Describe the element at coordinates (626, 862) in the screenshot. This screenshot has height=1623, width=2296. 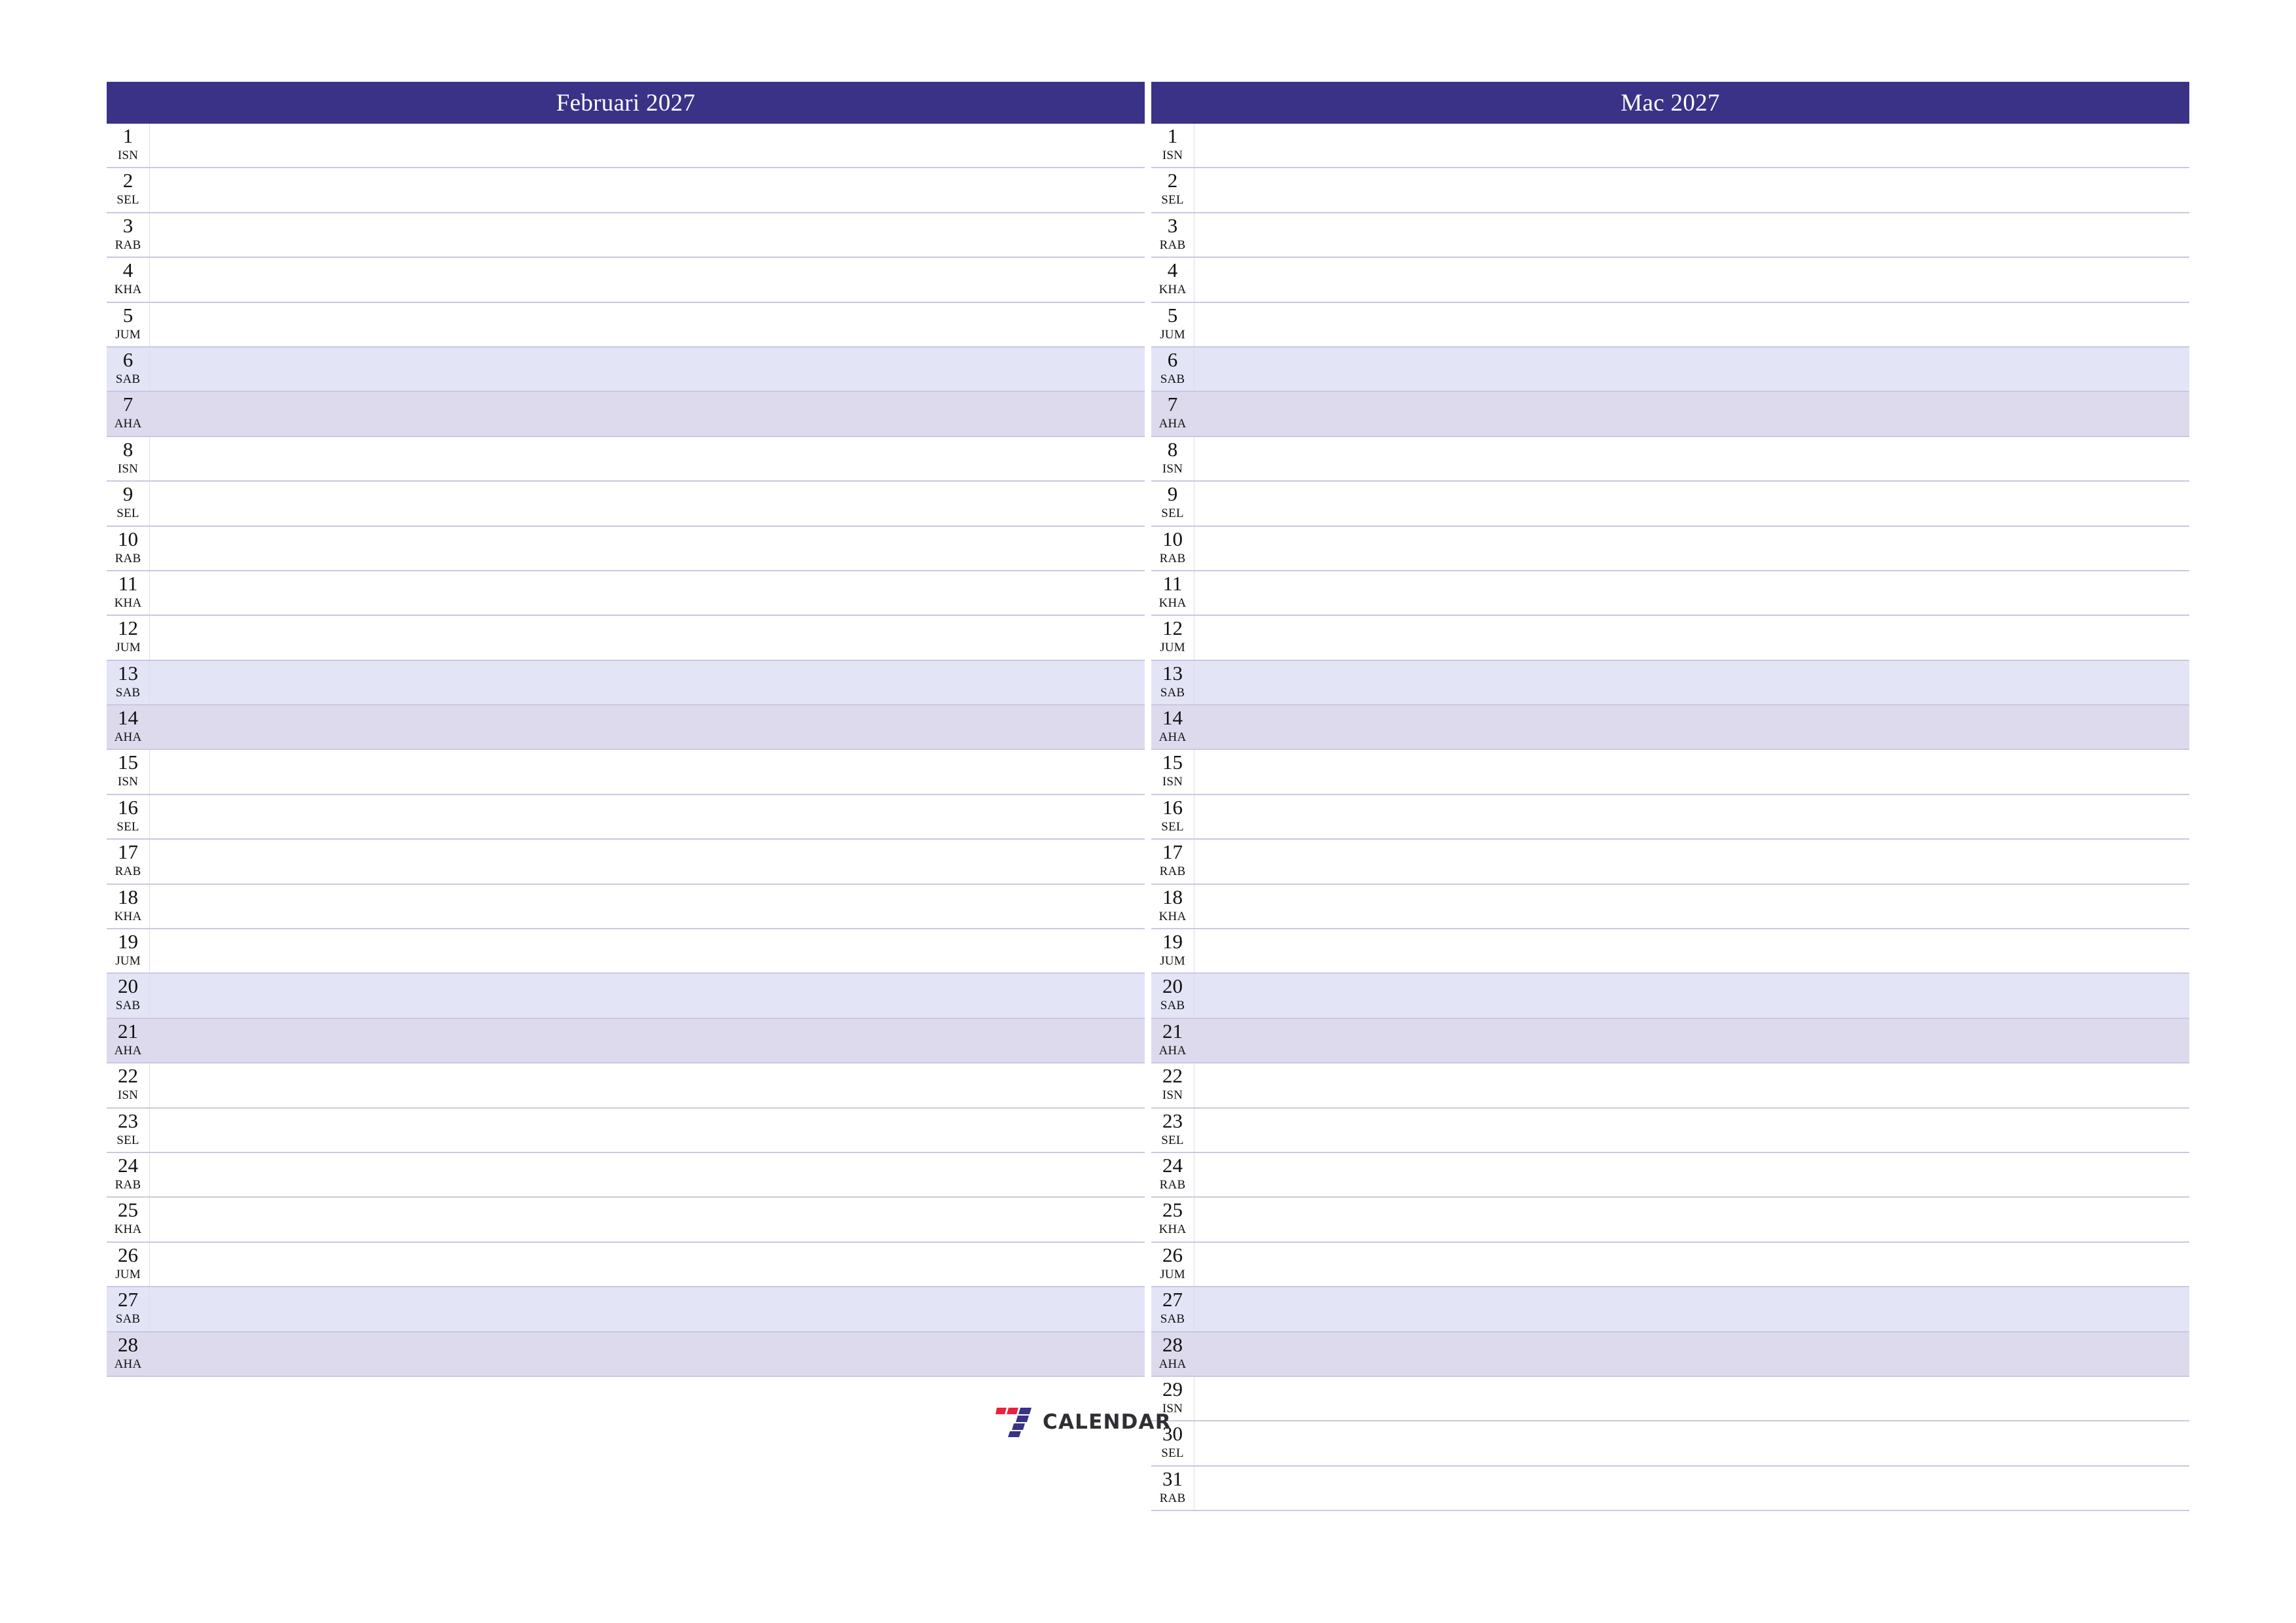
I see `day-row: 17 RAB` at that location.